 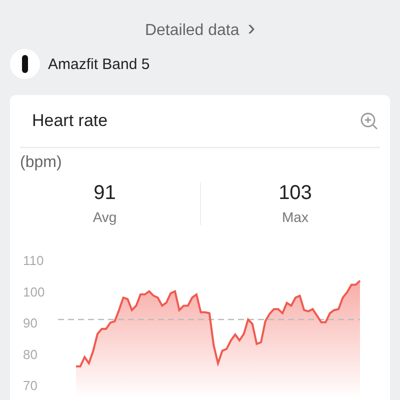 What do you see at coordinates (99, 64) in the screenshot?
I see `device-name: Amazfit Band 5` at bounding box center [99, 64].